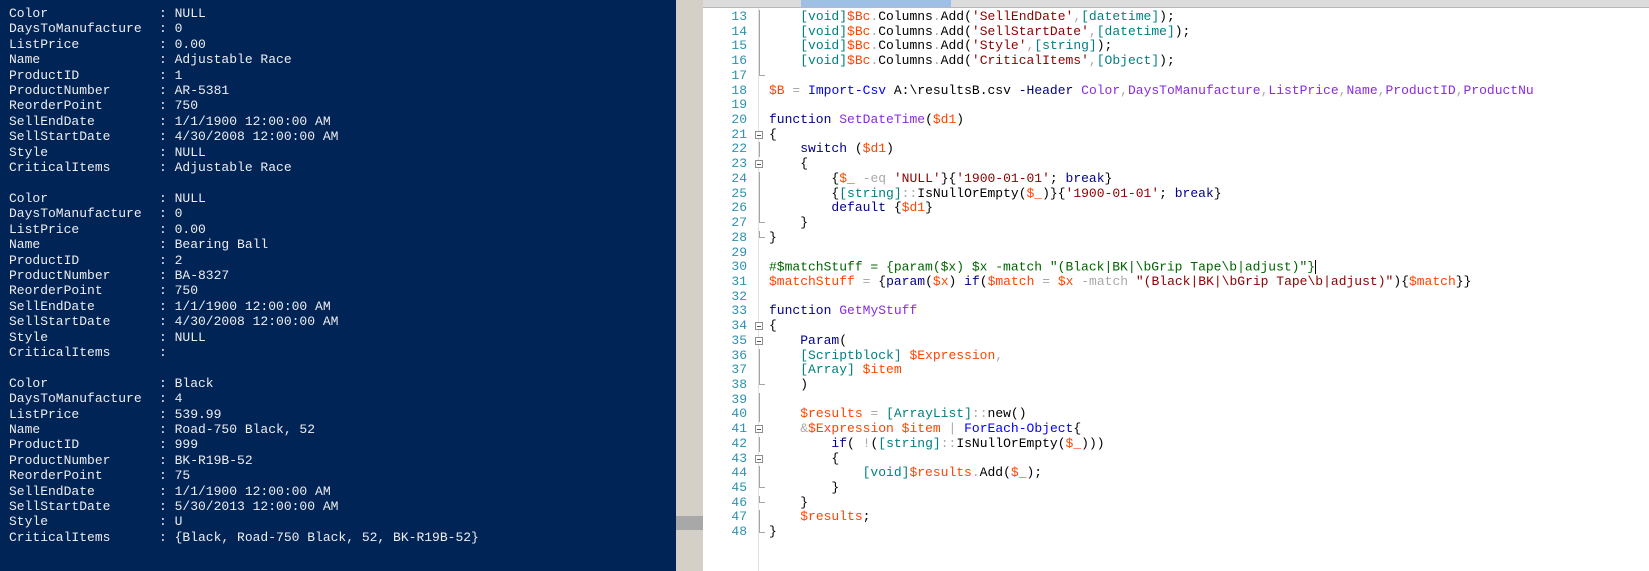  Describe the element at coordinates (917, 178) in the screenshot. I see `code-token-str: 'NULL'` at that location.